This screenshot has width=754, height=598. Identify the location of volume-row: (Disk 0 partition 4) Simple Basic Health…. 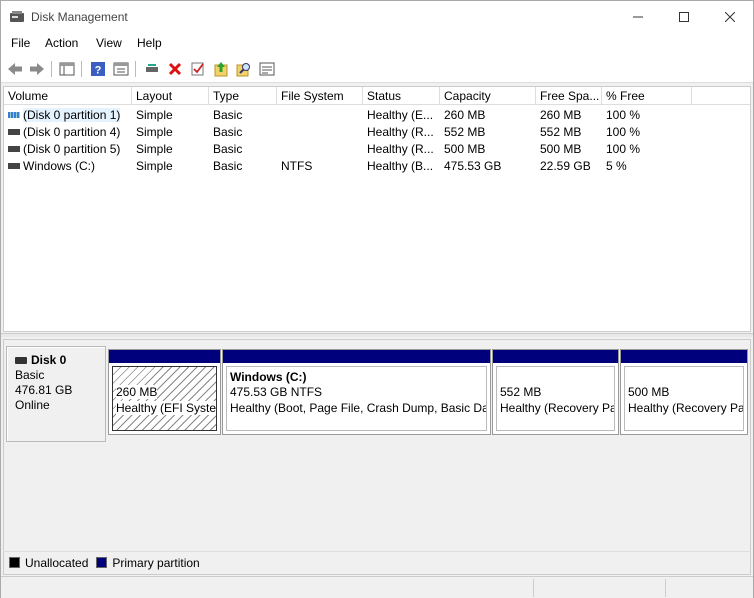
(377, 132).